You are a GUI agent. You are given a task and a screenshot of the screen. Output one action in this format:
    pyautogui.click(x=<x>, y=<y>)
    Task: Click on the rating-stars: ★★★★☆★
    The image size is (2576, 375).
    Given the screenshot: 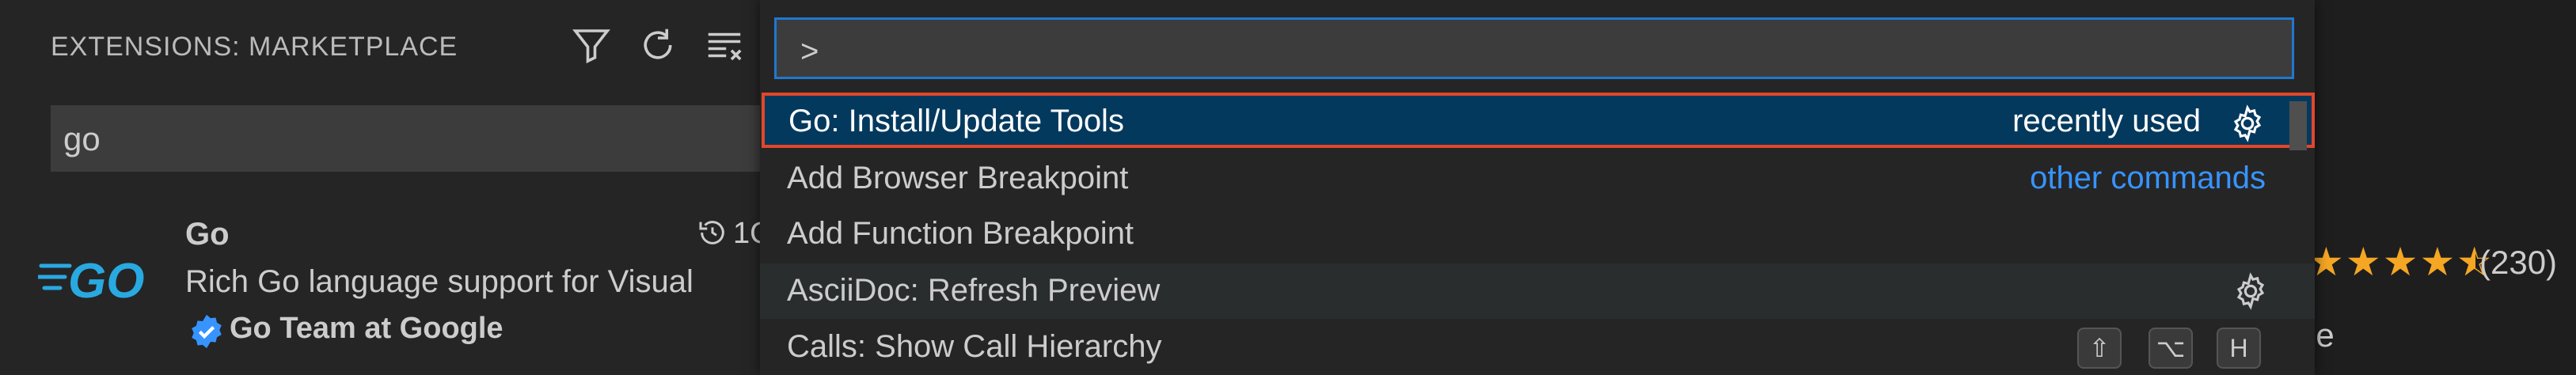 What is the action you would take?
    pyautogui.click(x=2401, y=262)
    